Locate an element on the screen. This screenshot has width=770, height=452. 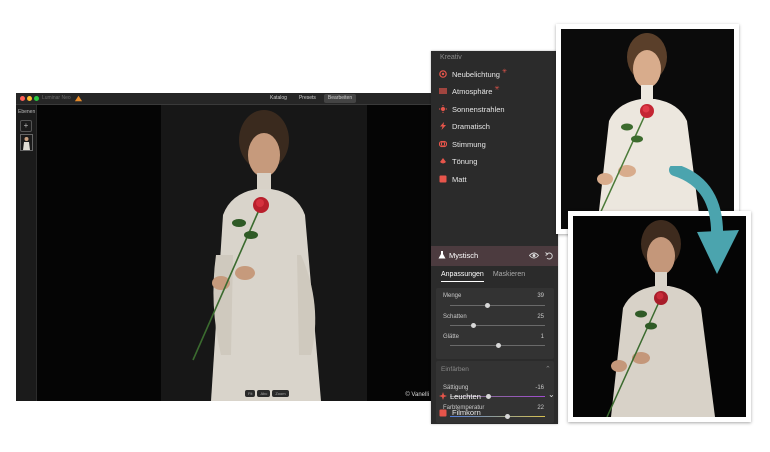
tab-katalog: Katalog is located at coordinates (278, 98).